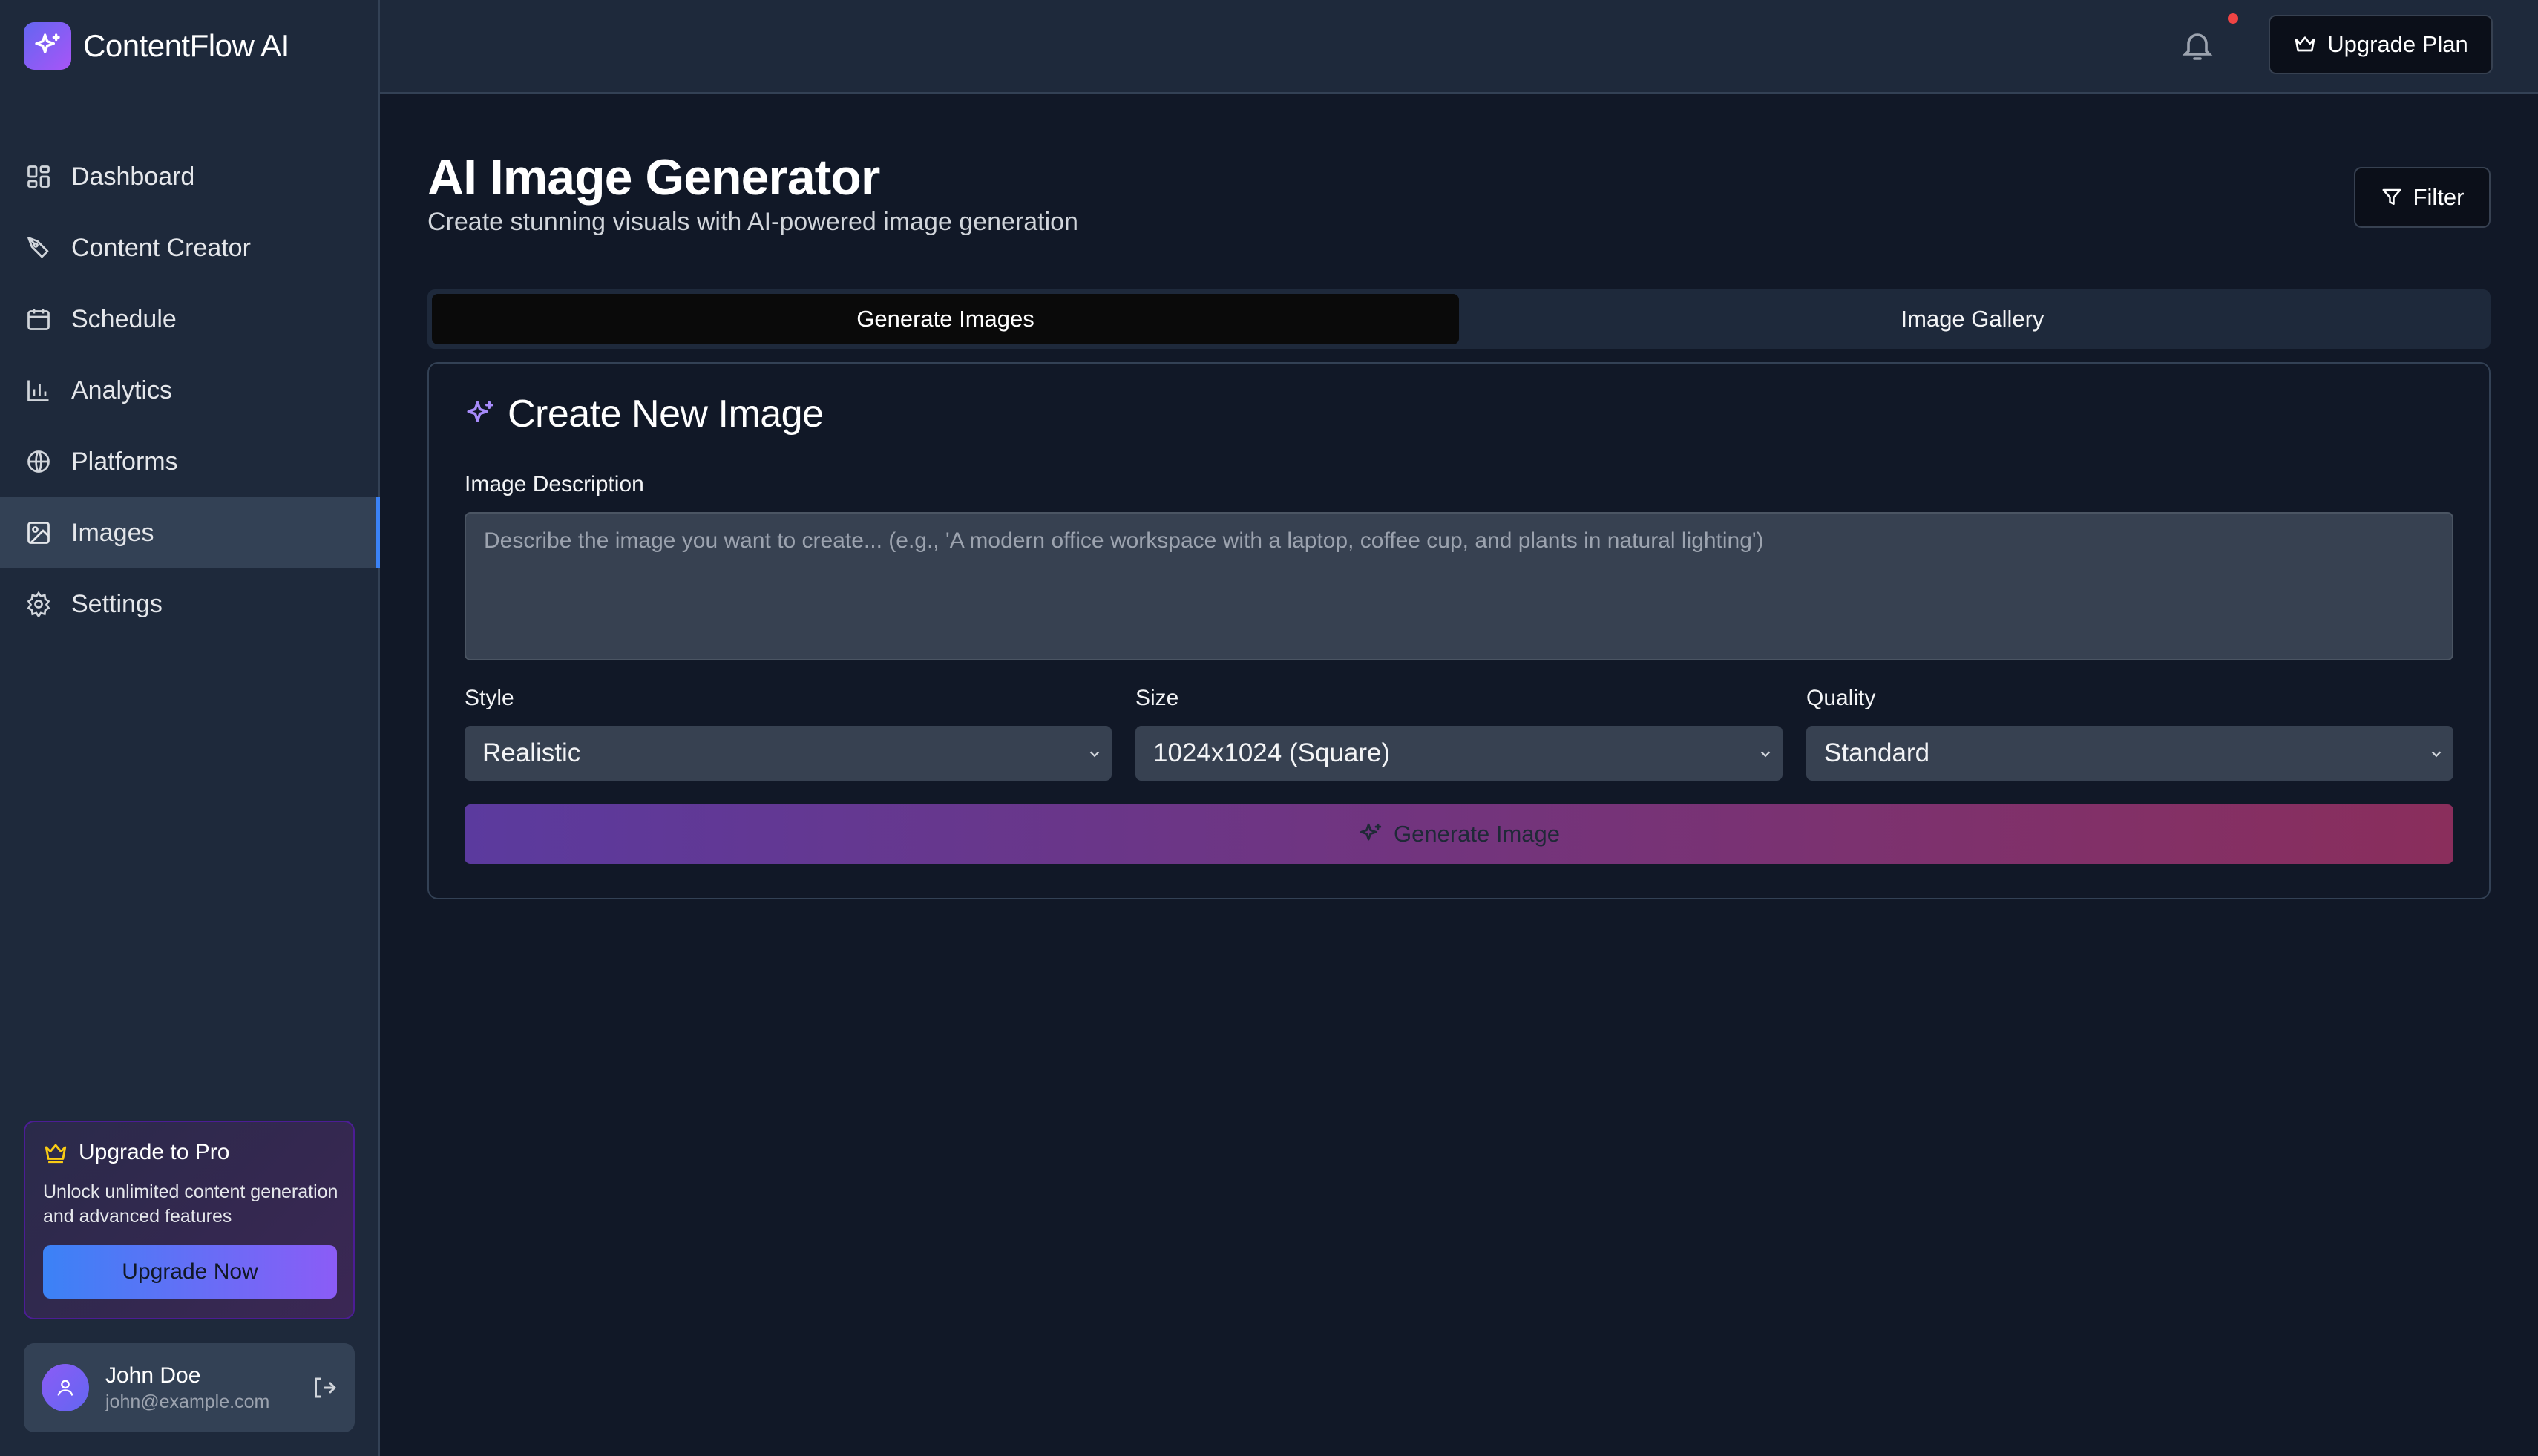 This screenshot has height=1456, width=2538. What do you see at coordinates (788, 754) in the screenshot?
I see `style-select: Realistic` at bounding box center [788, 754].